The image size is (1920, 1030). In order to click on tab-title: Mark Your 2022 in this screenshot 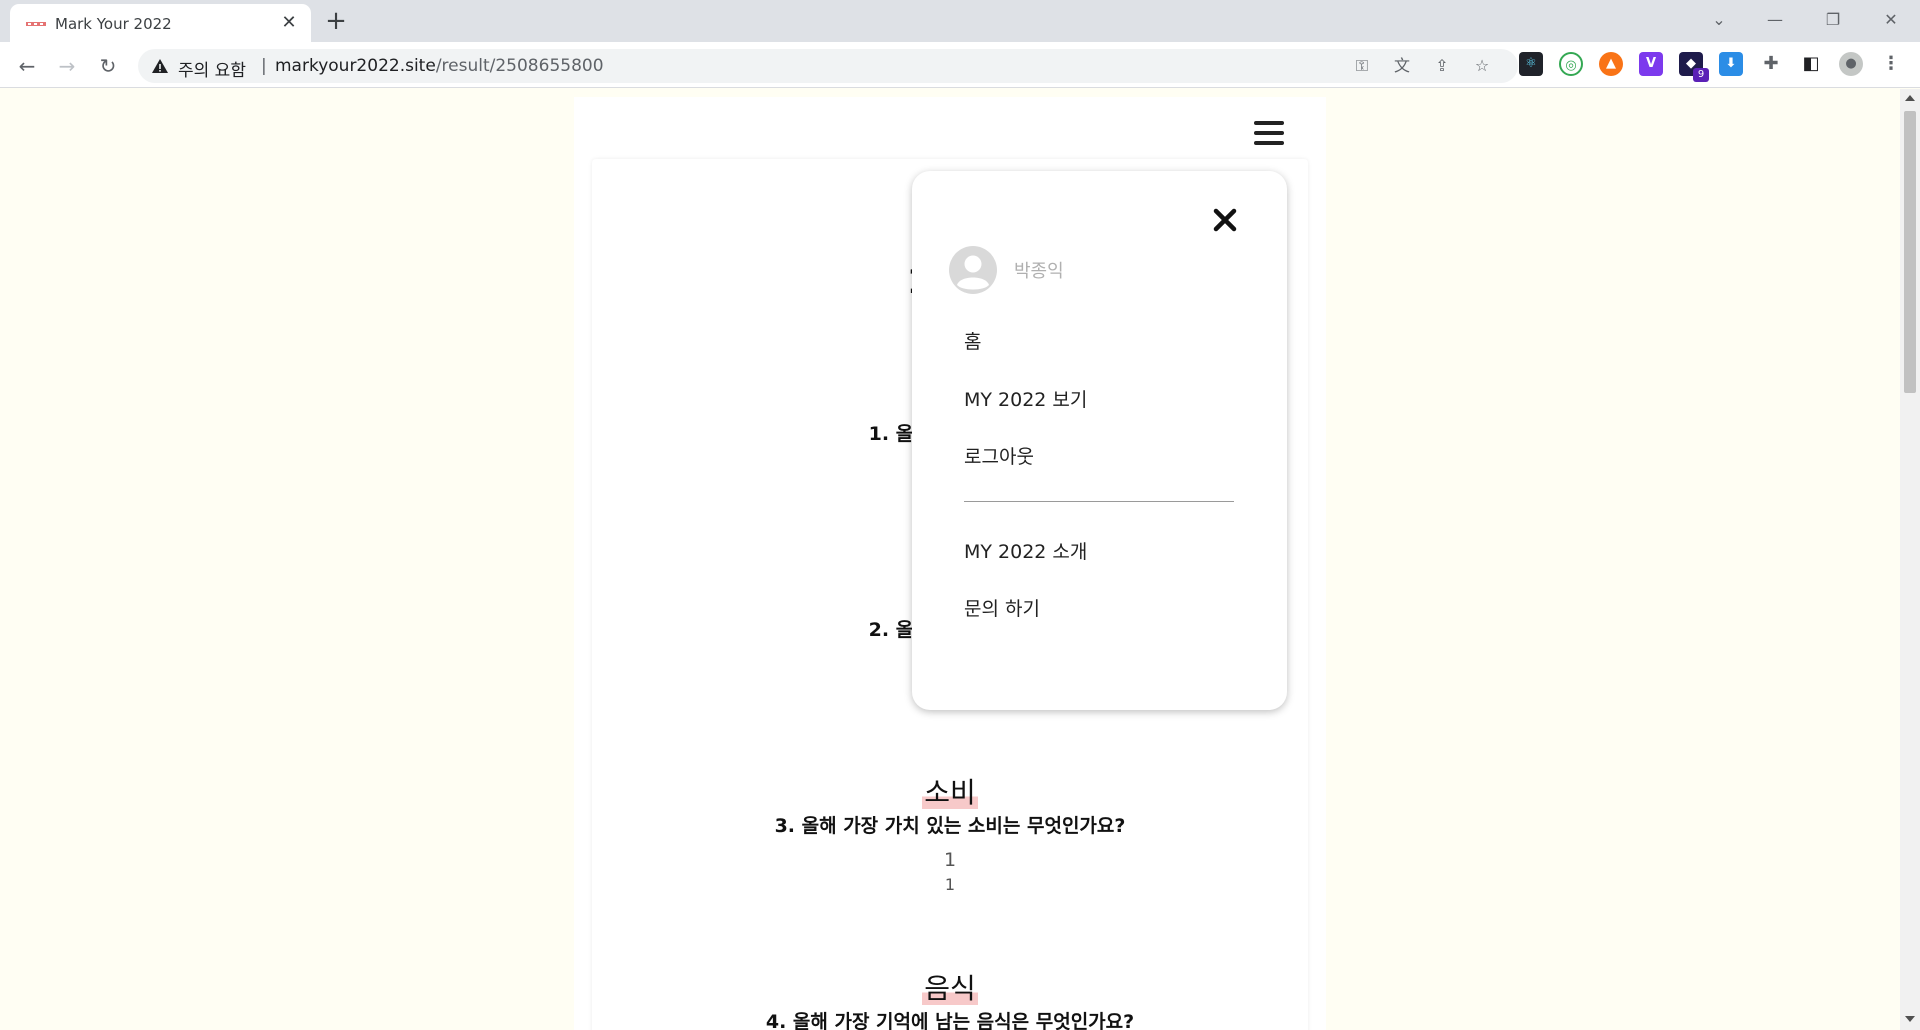, I will do `click(113, 24)`.